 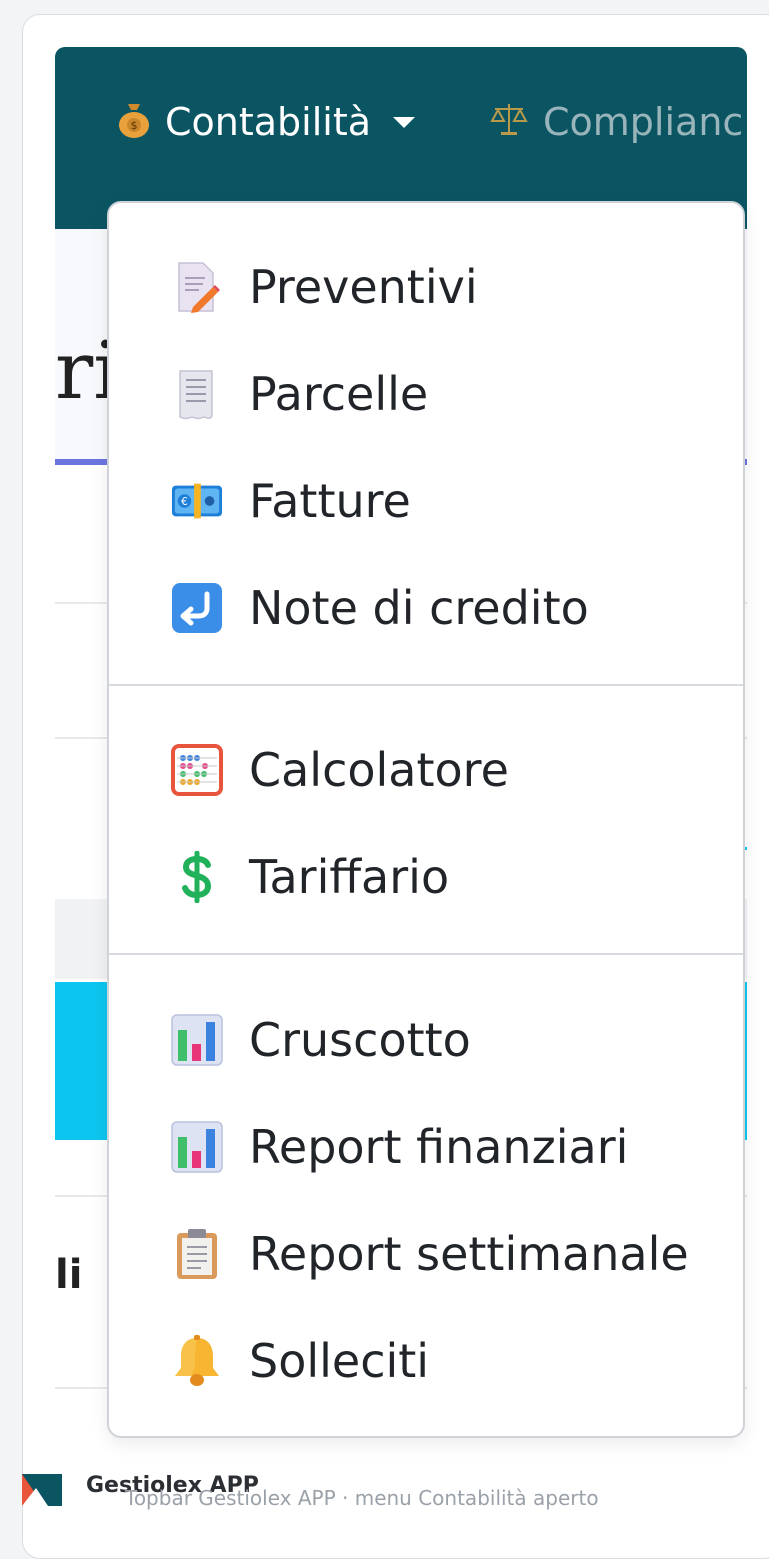 What do you see at coordinates (42, 1490) in the screenshot?
I see `gestiolex-logo-icon` at bounding box center [42, 1490].